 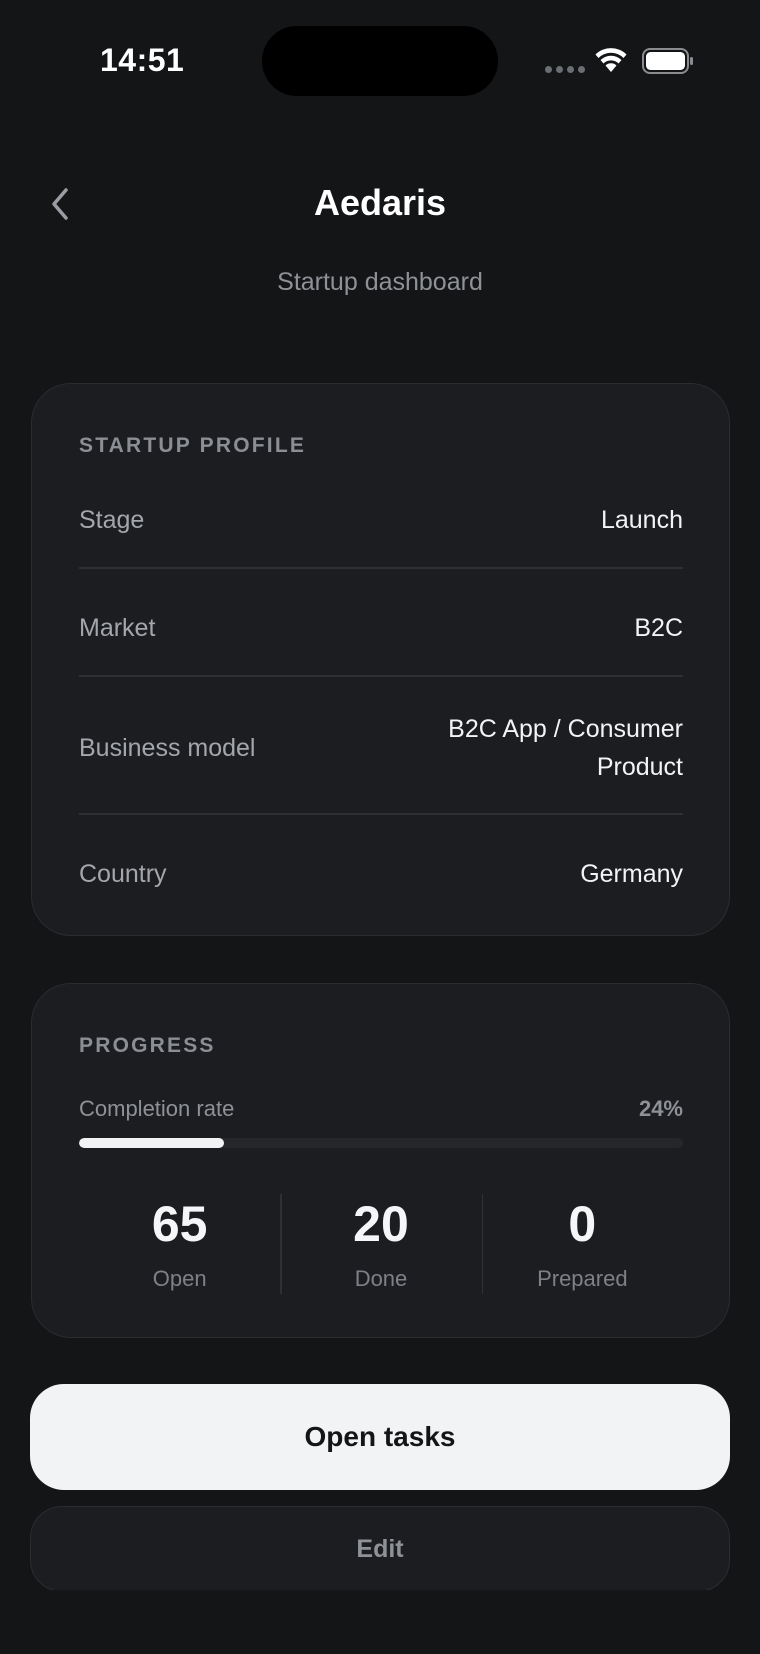 What do you see at coordinates (380, 61) in the screenshot?
I see `dynamic-island` at bounding box center [380, 61].